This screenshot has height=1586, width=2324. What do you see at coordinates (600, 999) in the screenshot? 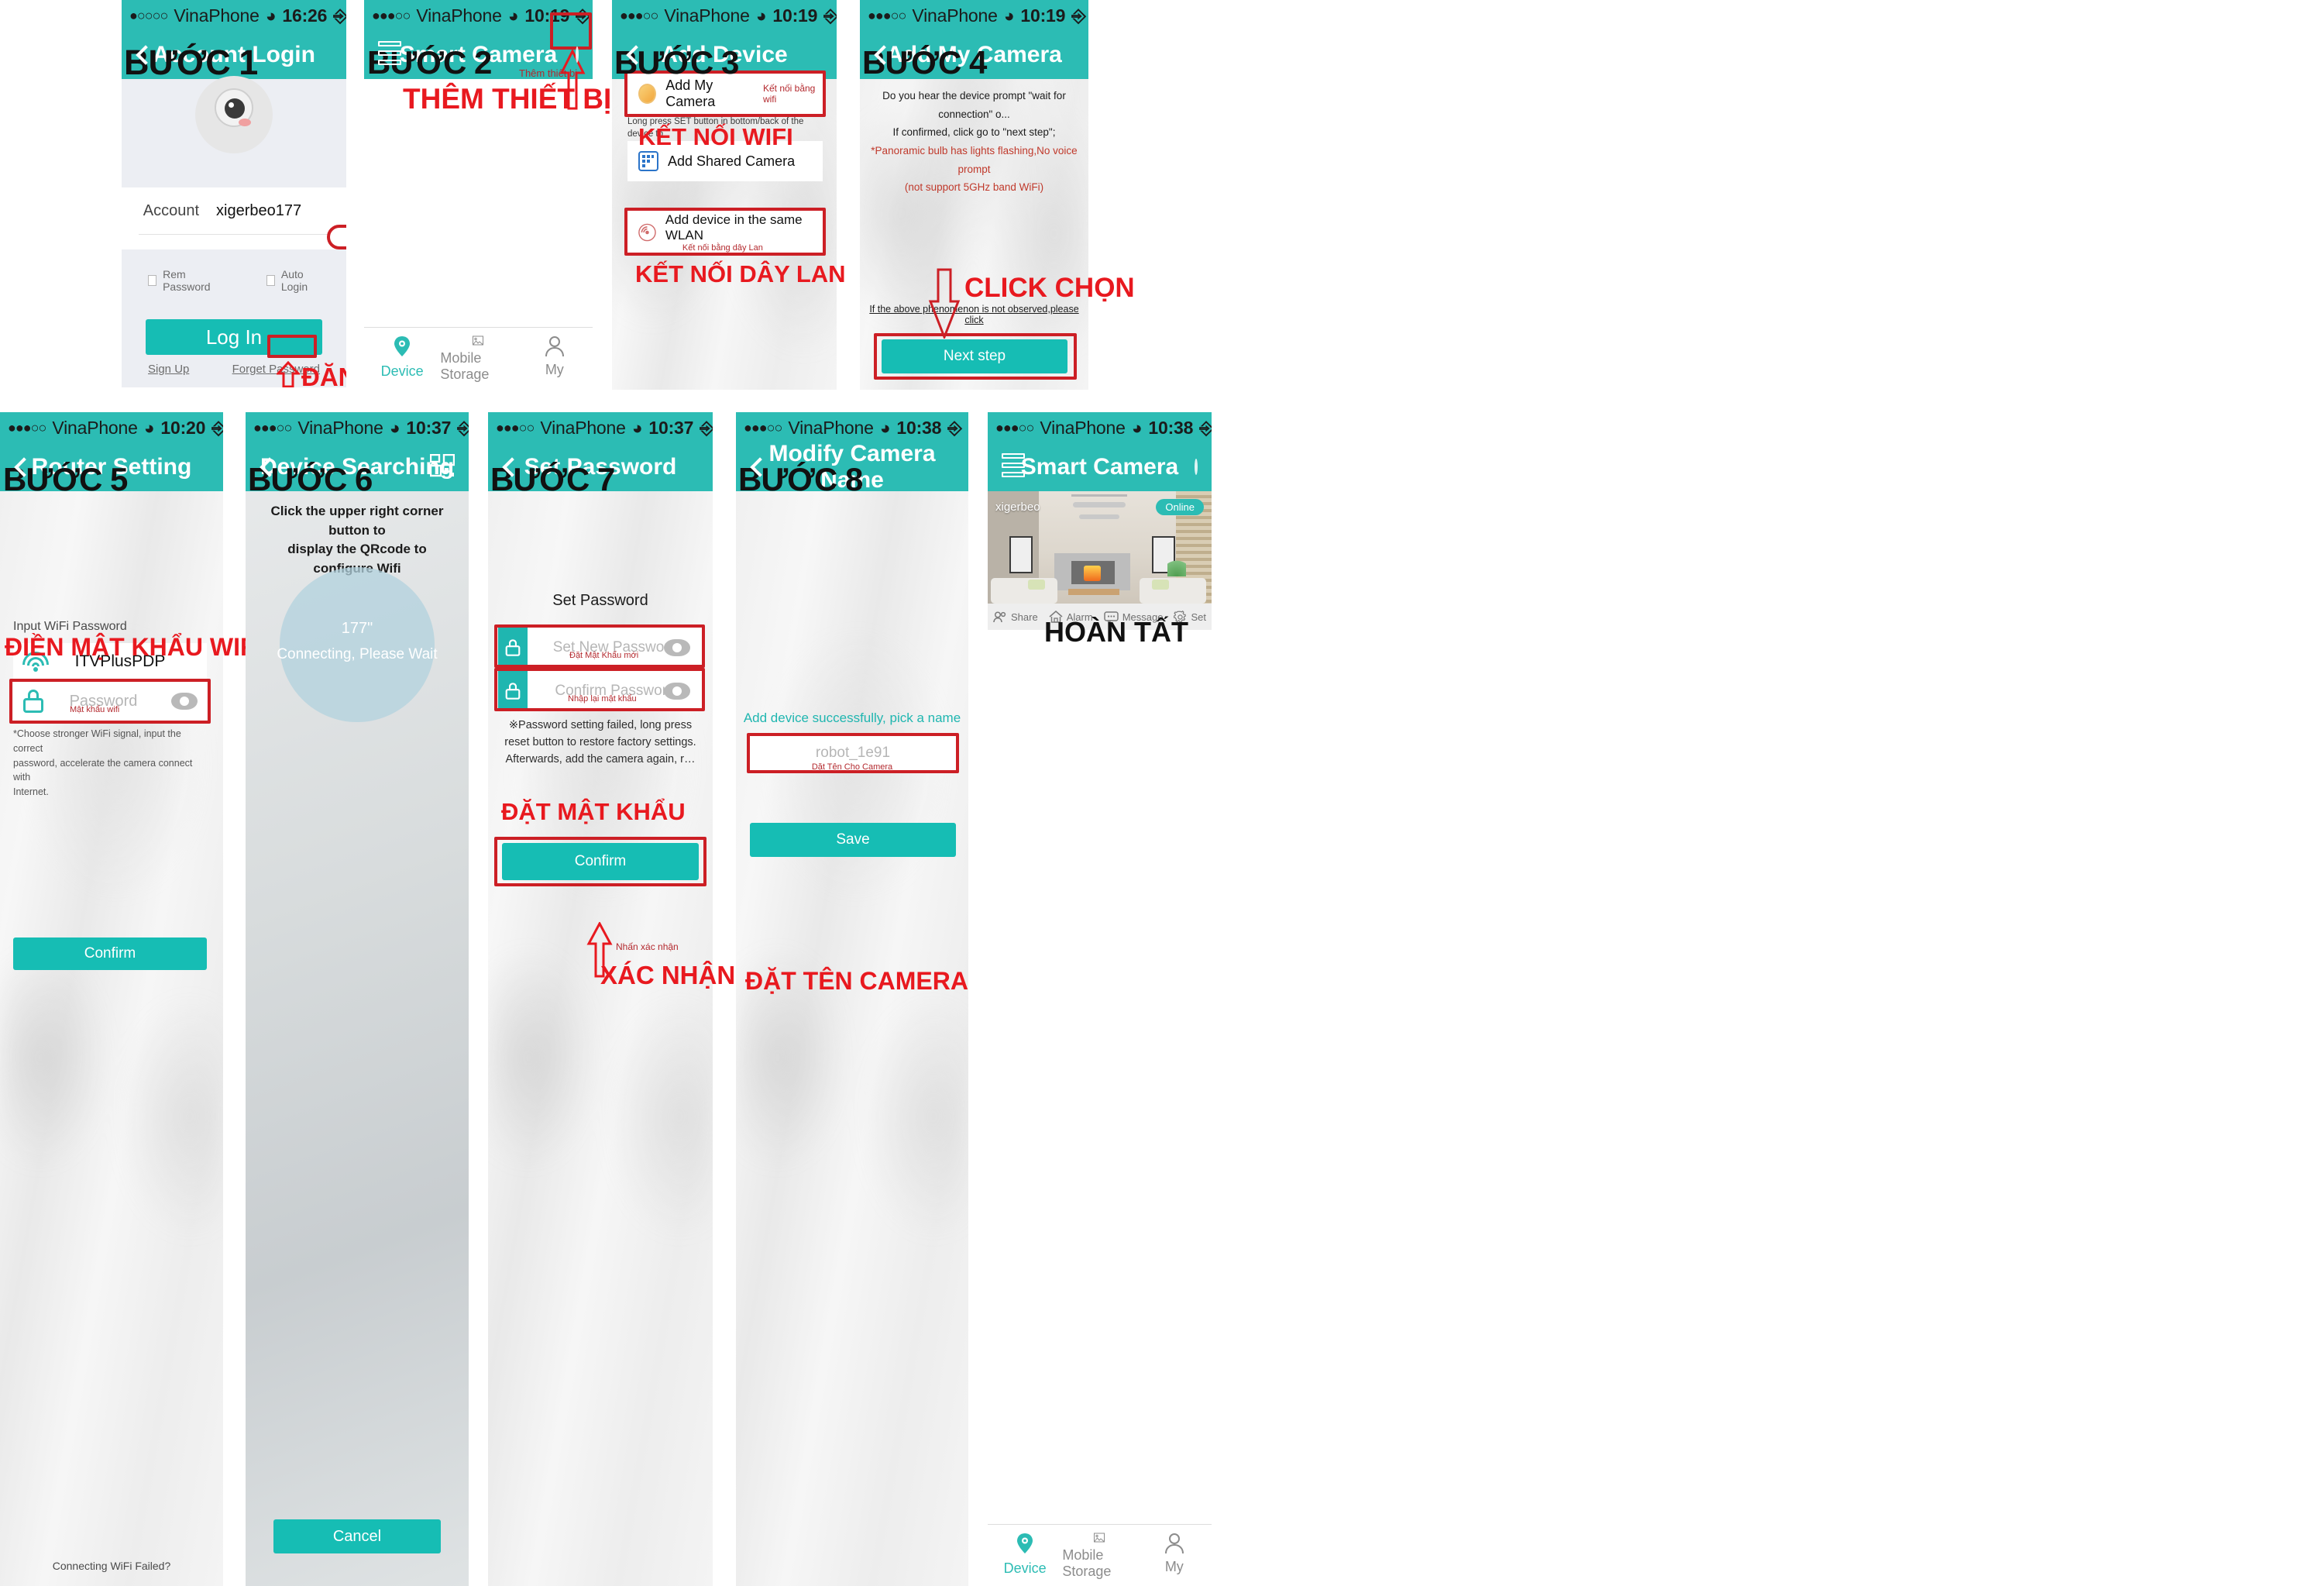
I see `background-blur` at bounding box center [600, 999].